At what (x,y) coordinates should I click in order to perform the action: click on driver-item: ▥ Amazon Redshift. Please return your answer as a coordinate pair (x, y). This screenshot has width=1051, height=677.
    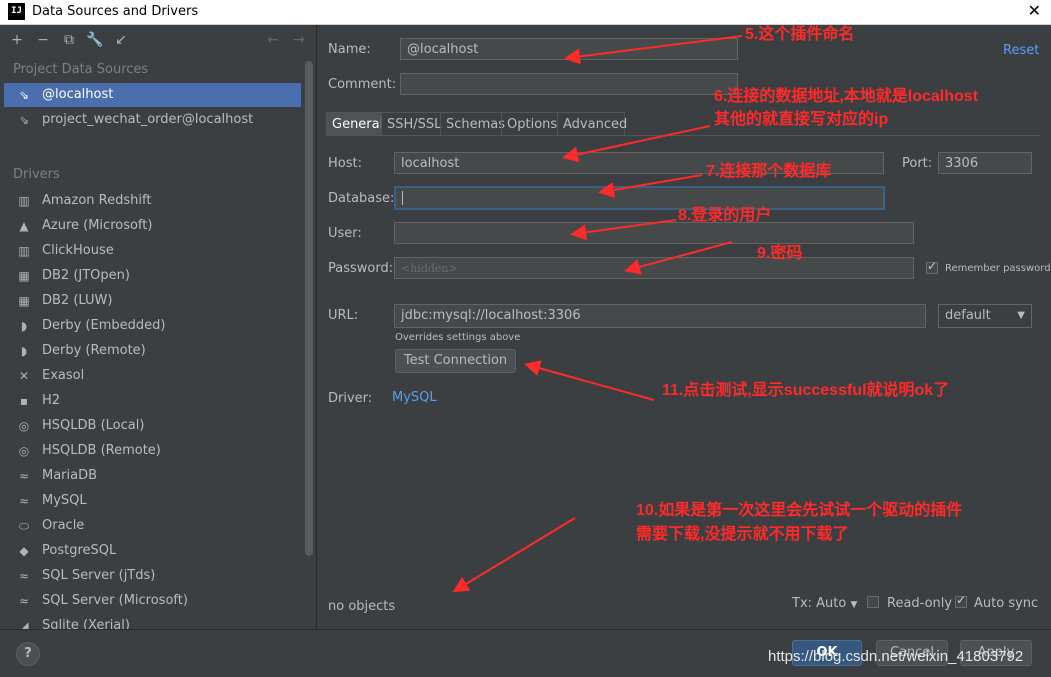
    Looking at the image, I should click on (152, 201).